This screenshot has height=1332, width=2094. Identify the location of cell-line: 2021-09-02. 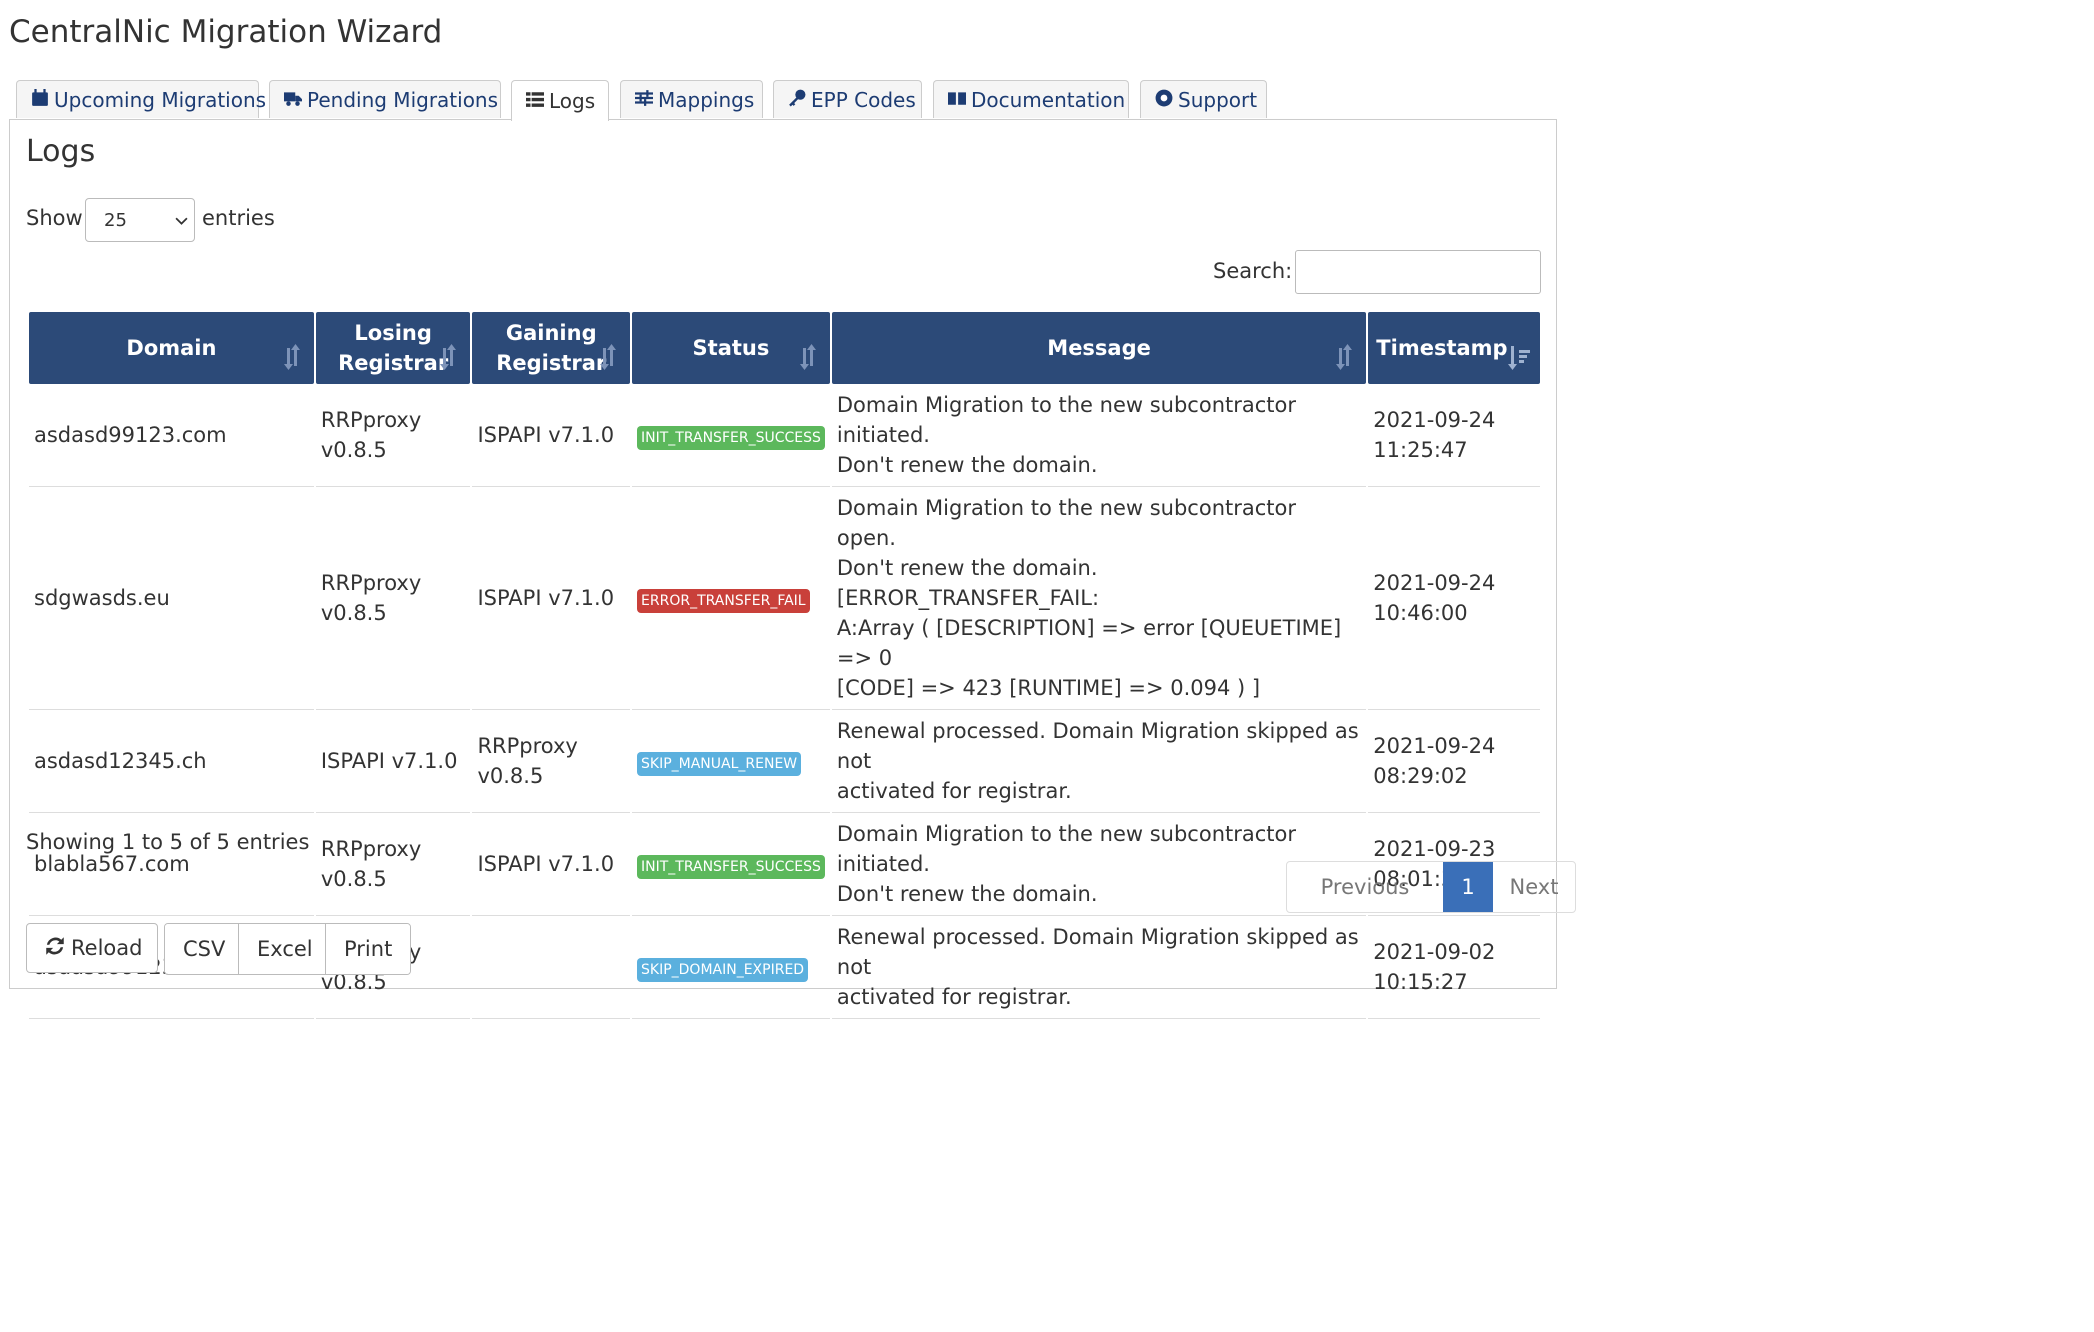
(1434, 952).